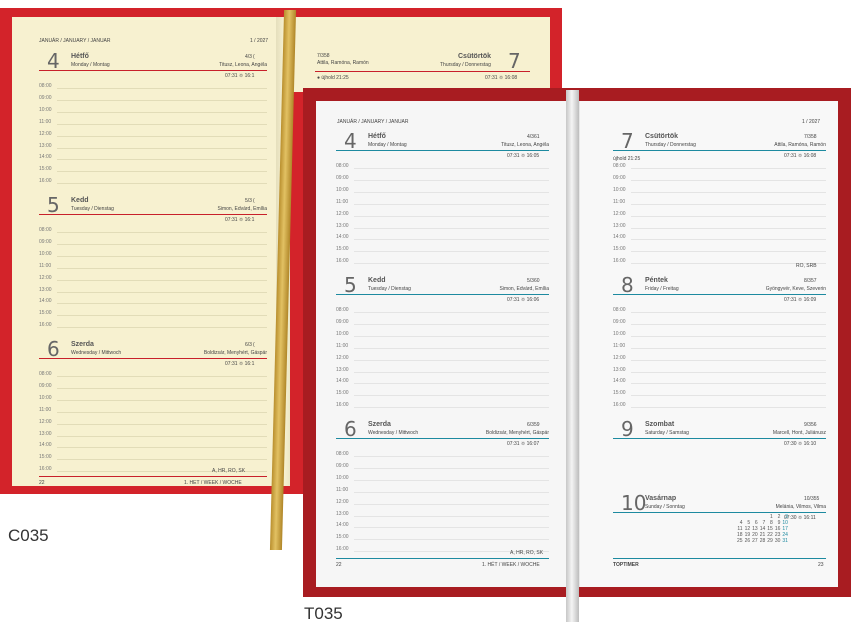 Image resolution: width=851 pixels, height=624 pixels. Describe the element at coordinates (465, 65) in the screenshot. I see `day-name-sub: Thursday / Donnerstag` at that location.